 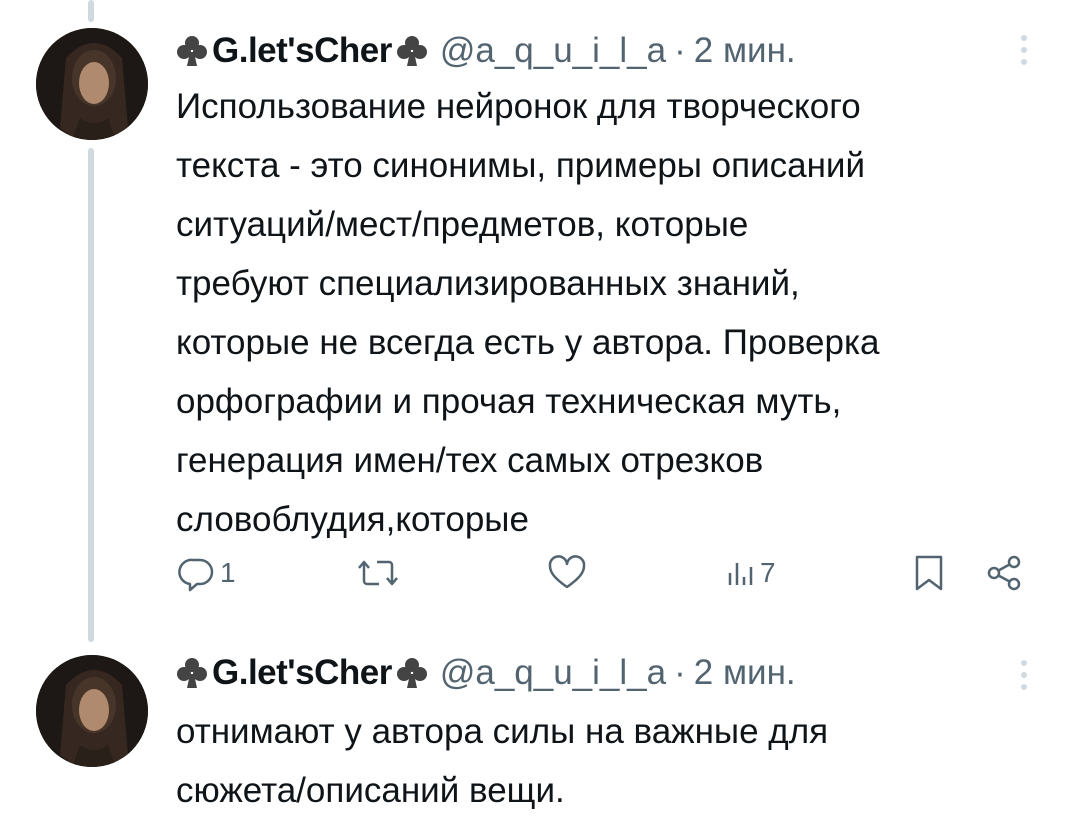 I want to click on share-button, so click(x=1004, y=573).